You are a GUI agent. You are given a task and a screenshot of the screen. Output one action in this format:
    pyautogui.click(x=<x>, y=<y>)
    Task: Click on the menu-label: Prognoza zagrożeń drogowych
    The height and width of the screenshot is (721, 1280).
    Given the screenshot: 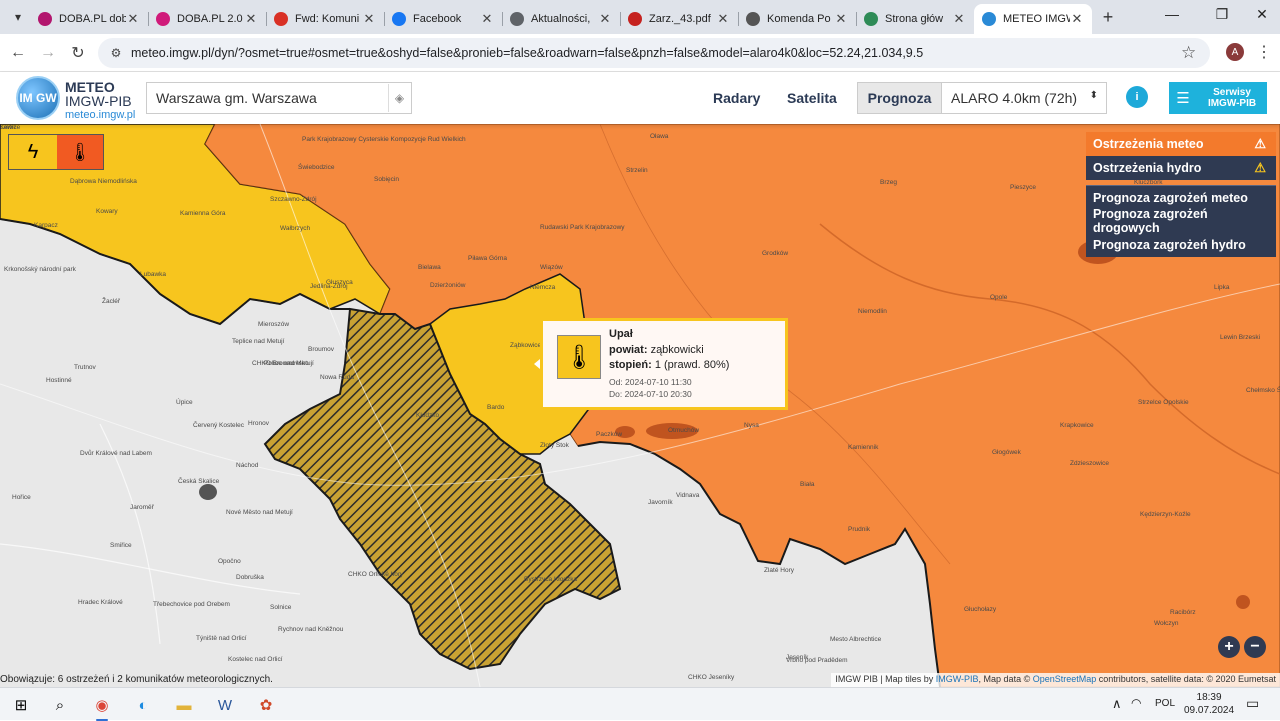 What is the action you would take?
    pyautogui.click(x=1150, y=221)
    